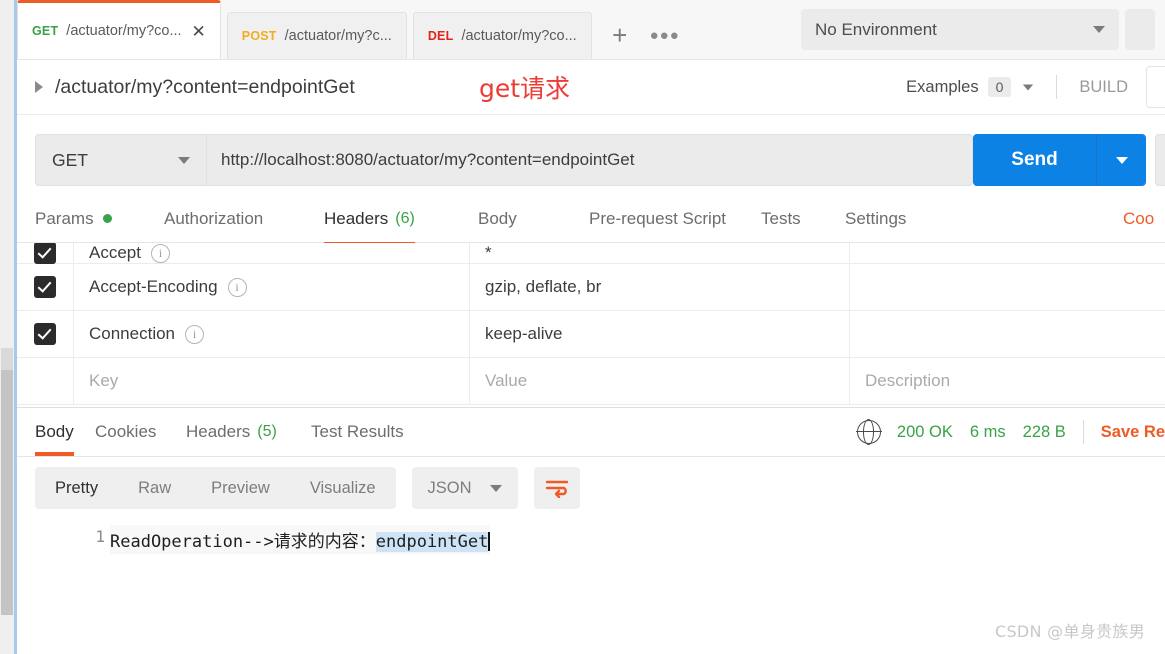 The width and height of the screenshot is (1165, 654). I want to click on response-body-prefix: ReadOperation-->请求的内容：, so click(243, 542).